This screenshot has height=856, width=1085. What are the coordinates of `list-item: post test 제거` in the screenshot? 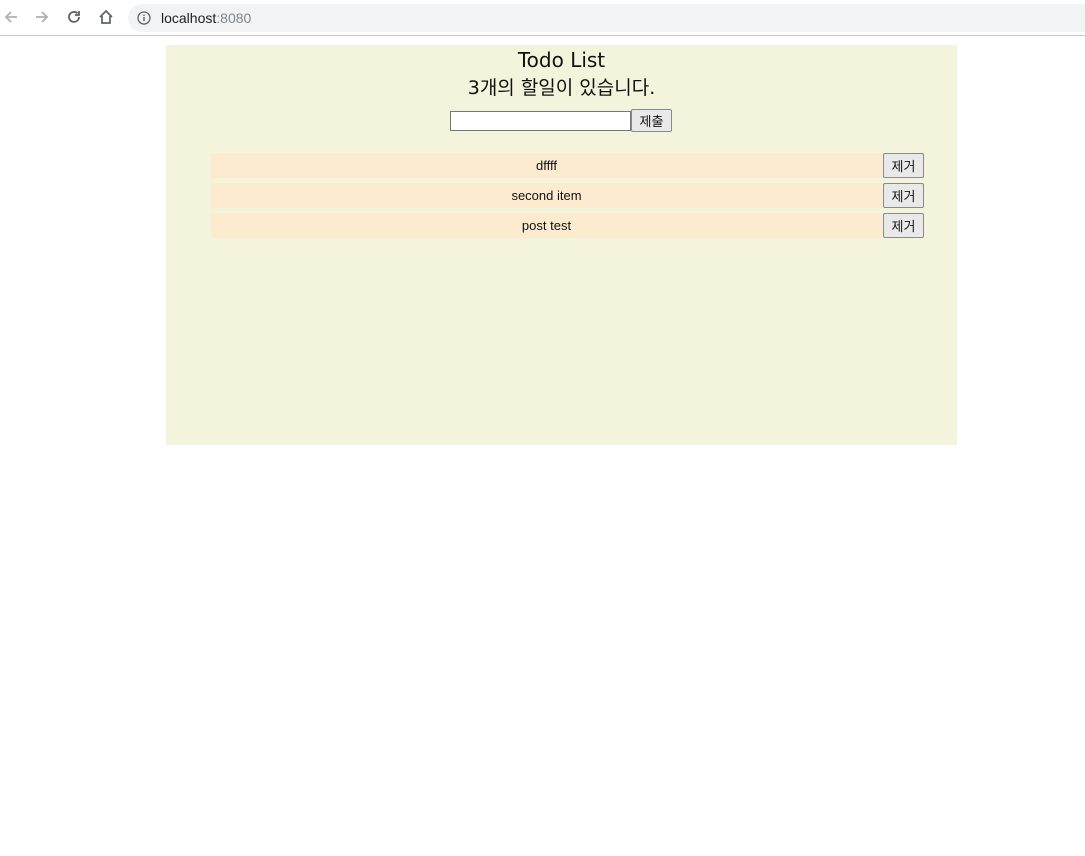 It's located at (567, 225).